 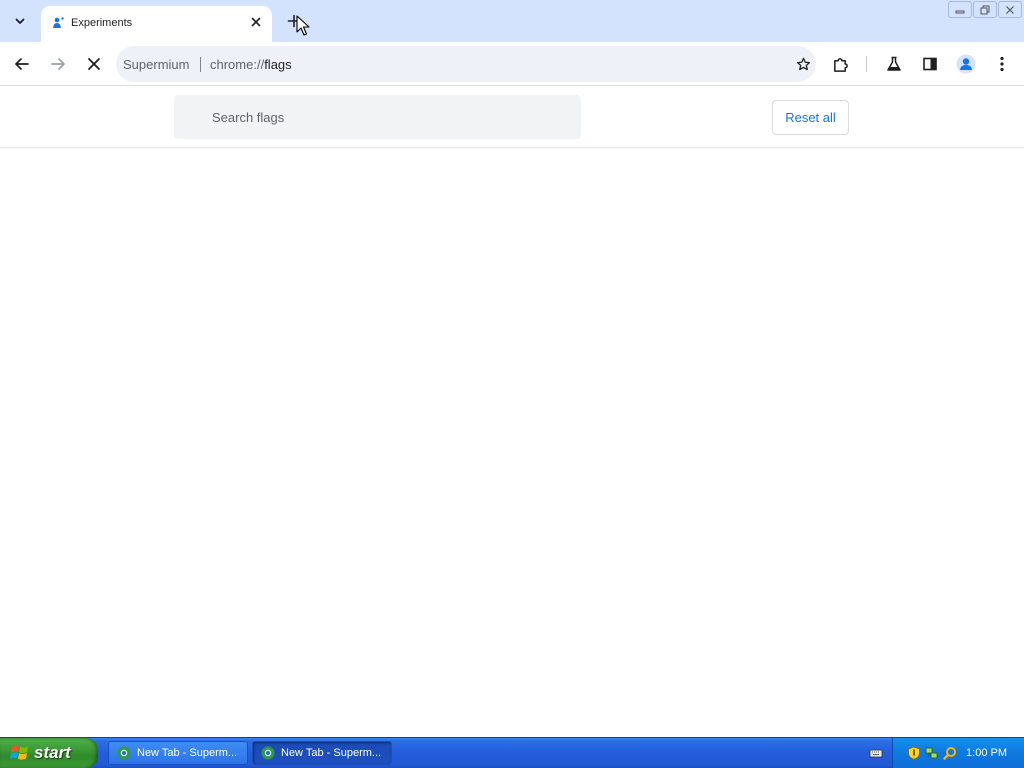 I want to click on close-window-button, so click(x=1010, y=9).